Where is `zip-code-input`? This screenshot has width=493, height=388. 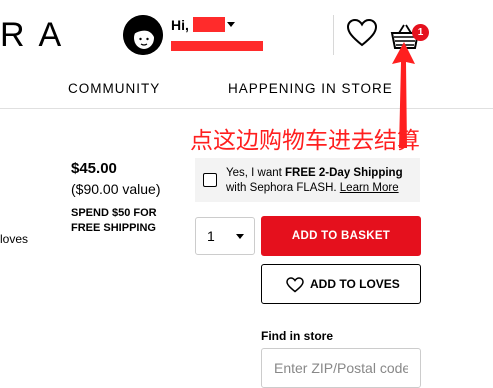
zip-code-input is located at coordinates (341, 368).